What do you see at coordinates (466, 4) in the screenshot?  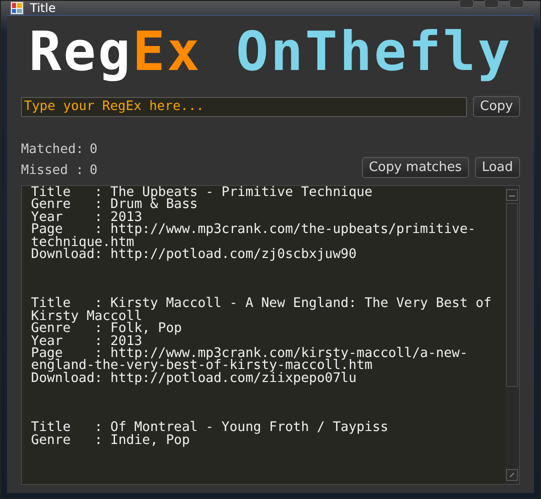 I see `minimize-button` at bounding box center [466, 4].